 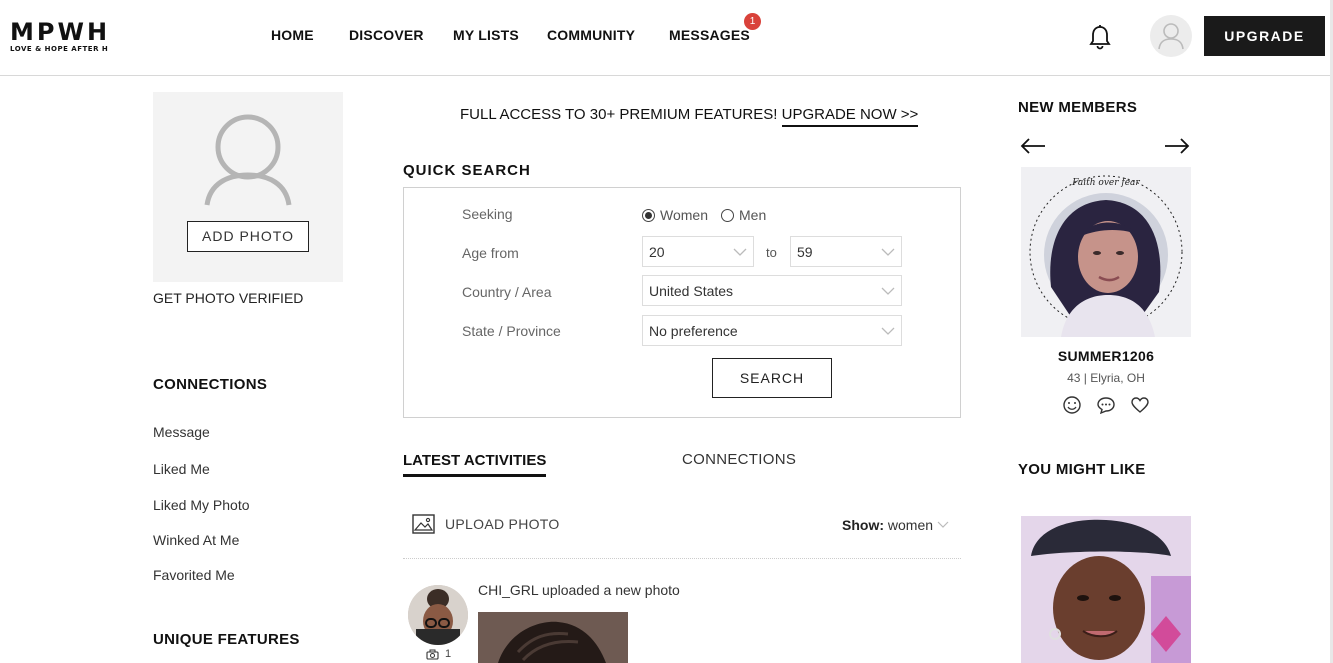 What do you see at coordinates (423, 524) in the screenshot?
I see `image-icon` at bounding box center [423, 524].